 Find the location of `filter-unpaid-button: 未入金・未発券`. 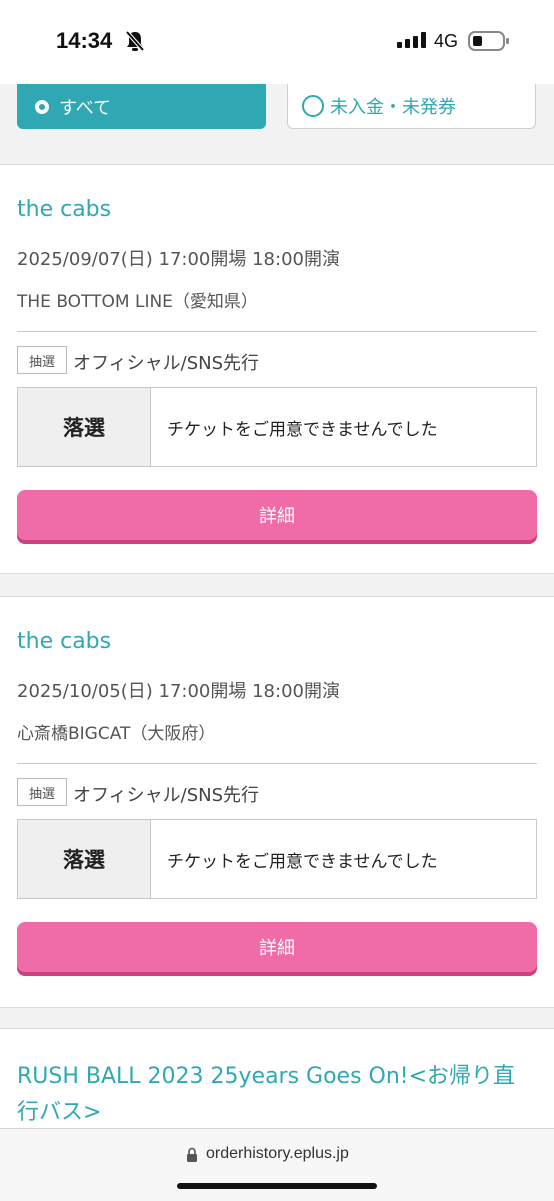

filter-unpaid-button: 未入金・未発券 is located at coordinates (411, 106).